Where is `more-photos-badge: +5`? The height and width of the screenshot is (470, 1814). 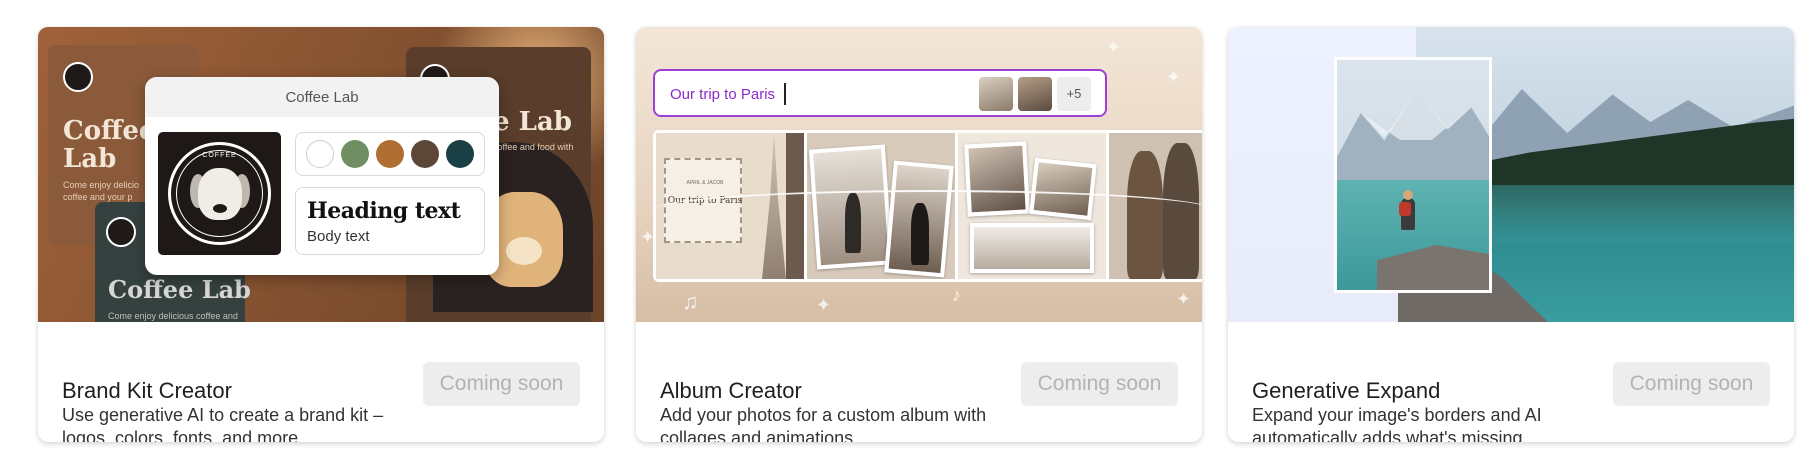 more-photos-badge: +5 is located at coordinates (1074, 94).